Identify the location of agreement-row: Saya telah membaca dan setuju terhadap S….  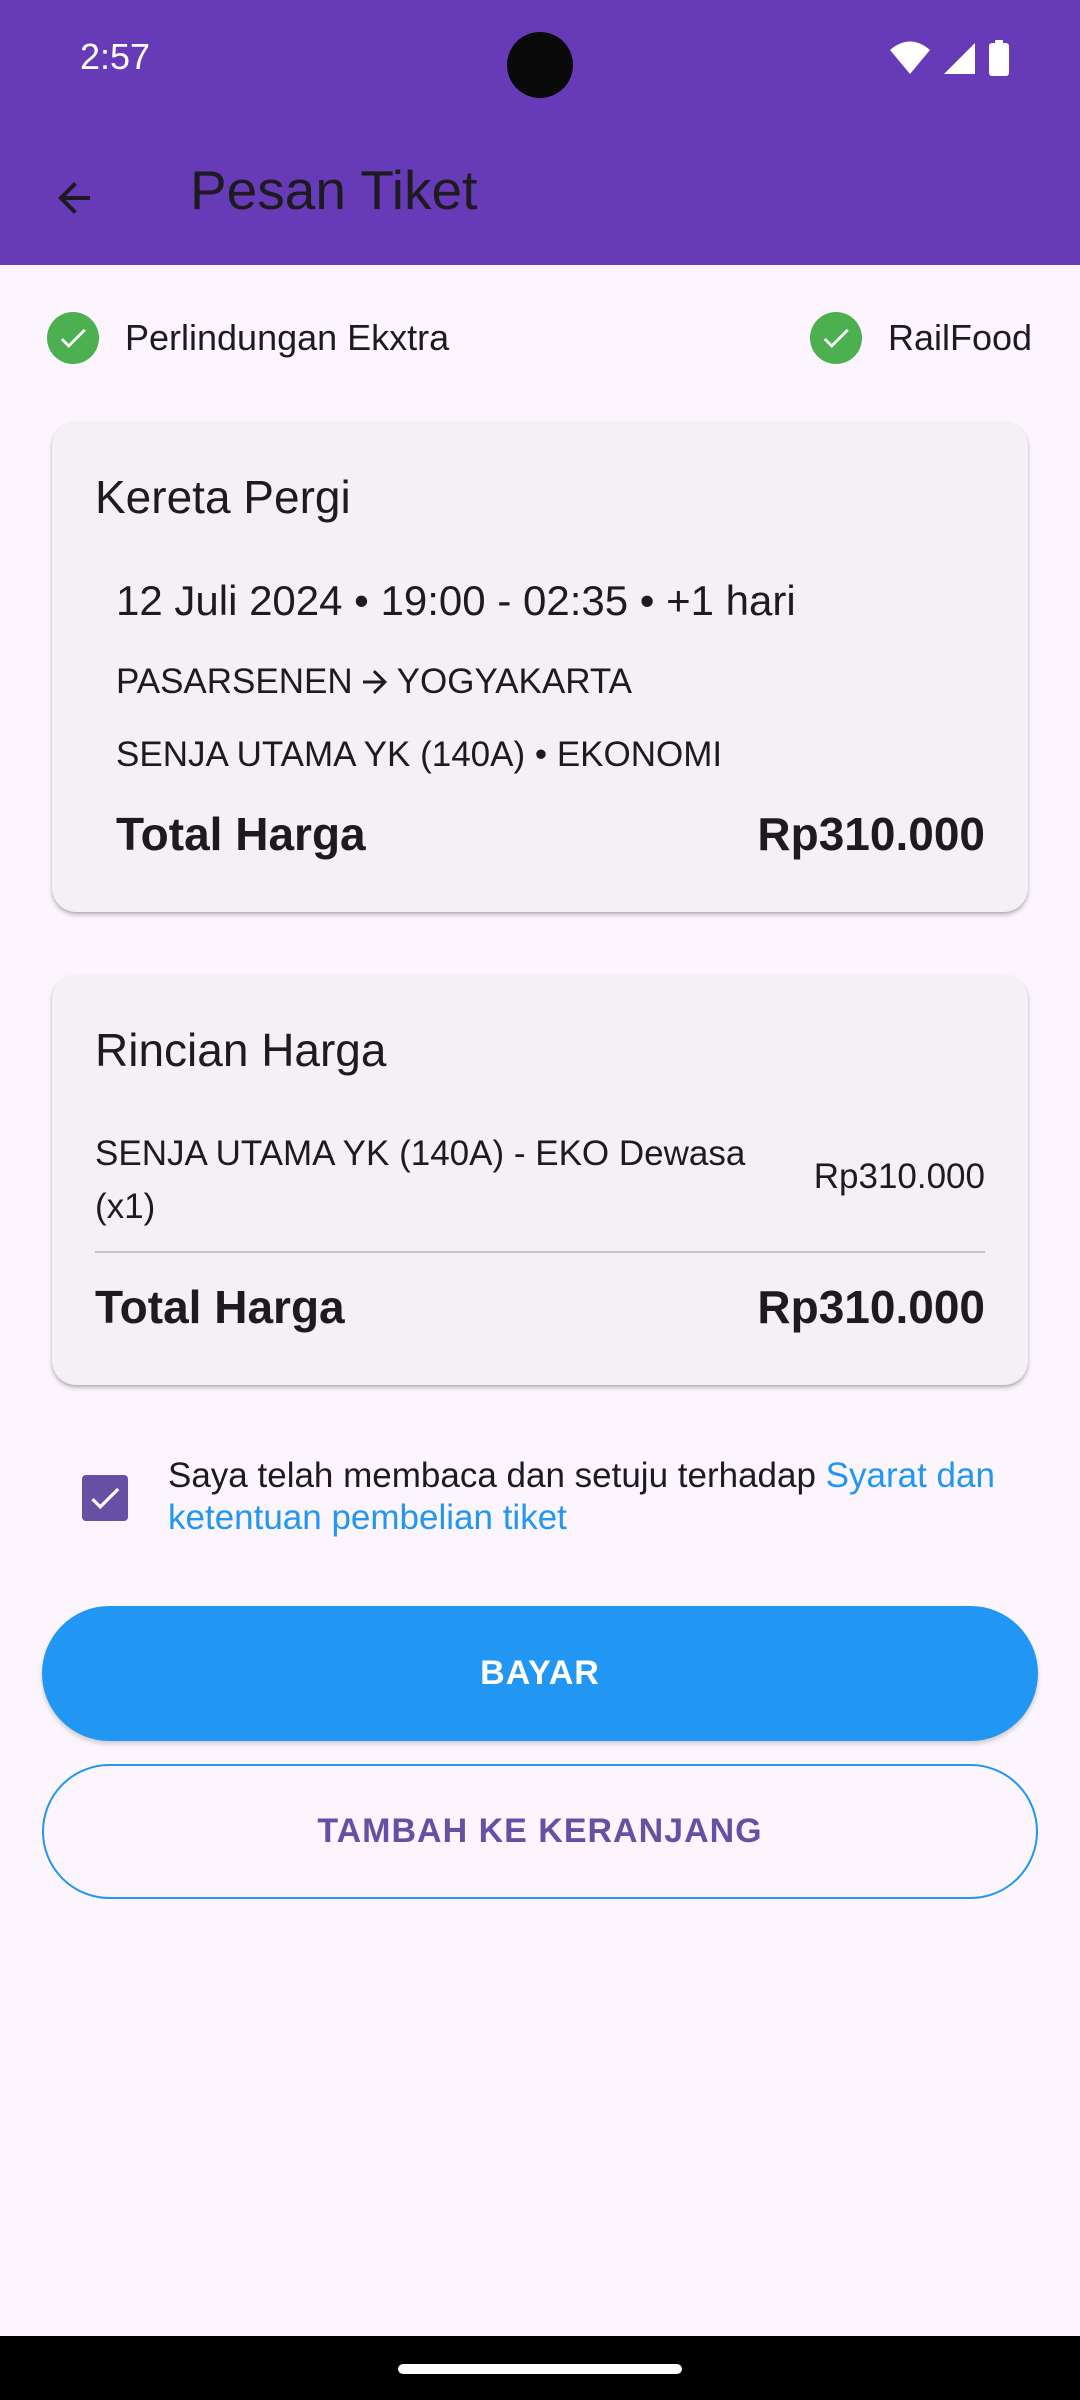
(540, 1505).